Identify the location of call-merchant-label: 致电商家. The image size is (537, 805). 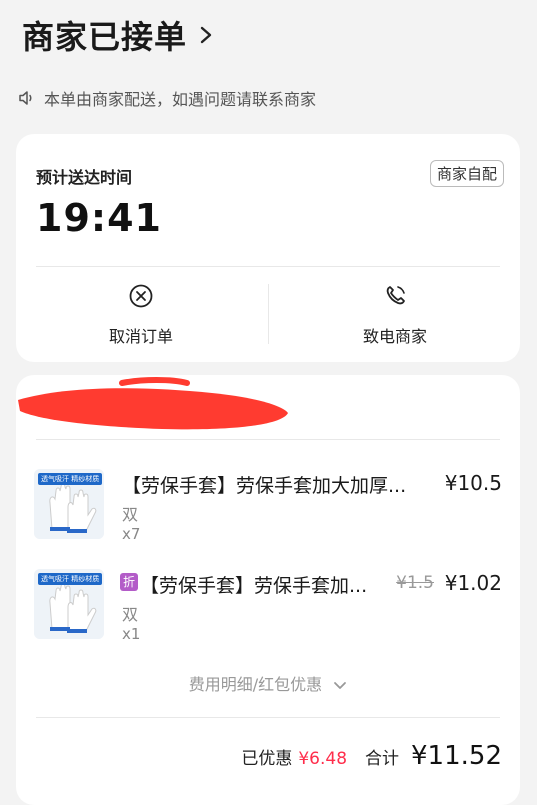
(394, 336).